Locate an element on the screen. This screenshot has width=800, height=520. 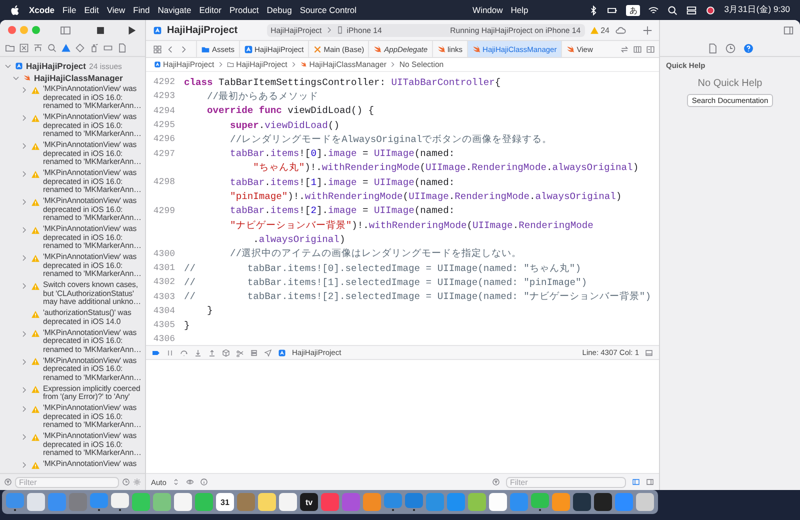
inspector-toggle-icon is located at coordinates (788, 30).